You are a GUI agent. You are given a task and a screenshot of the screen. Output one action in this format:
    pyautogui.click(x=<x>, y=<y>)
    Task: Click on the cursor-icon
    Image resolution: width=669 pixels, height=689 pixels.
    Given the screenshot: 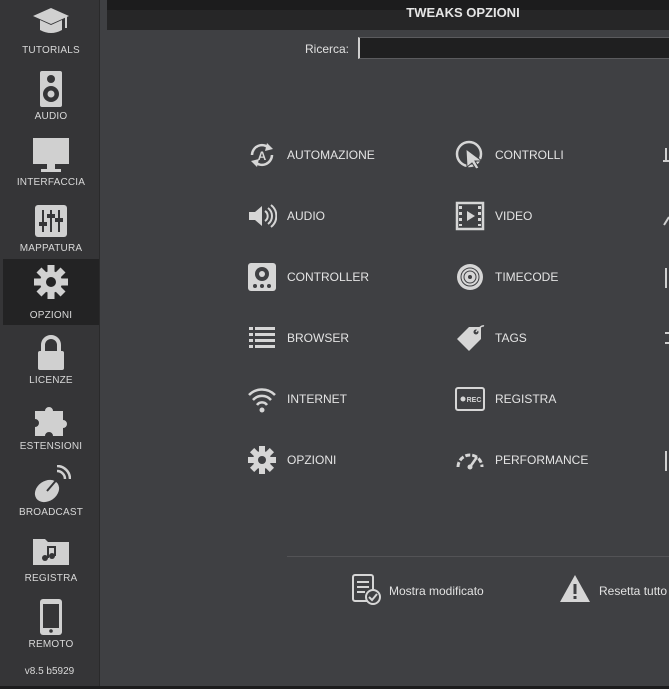 What is the action you would take?
    pyautogui.click(x=470, y=155)
    